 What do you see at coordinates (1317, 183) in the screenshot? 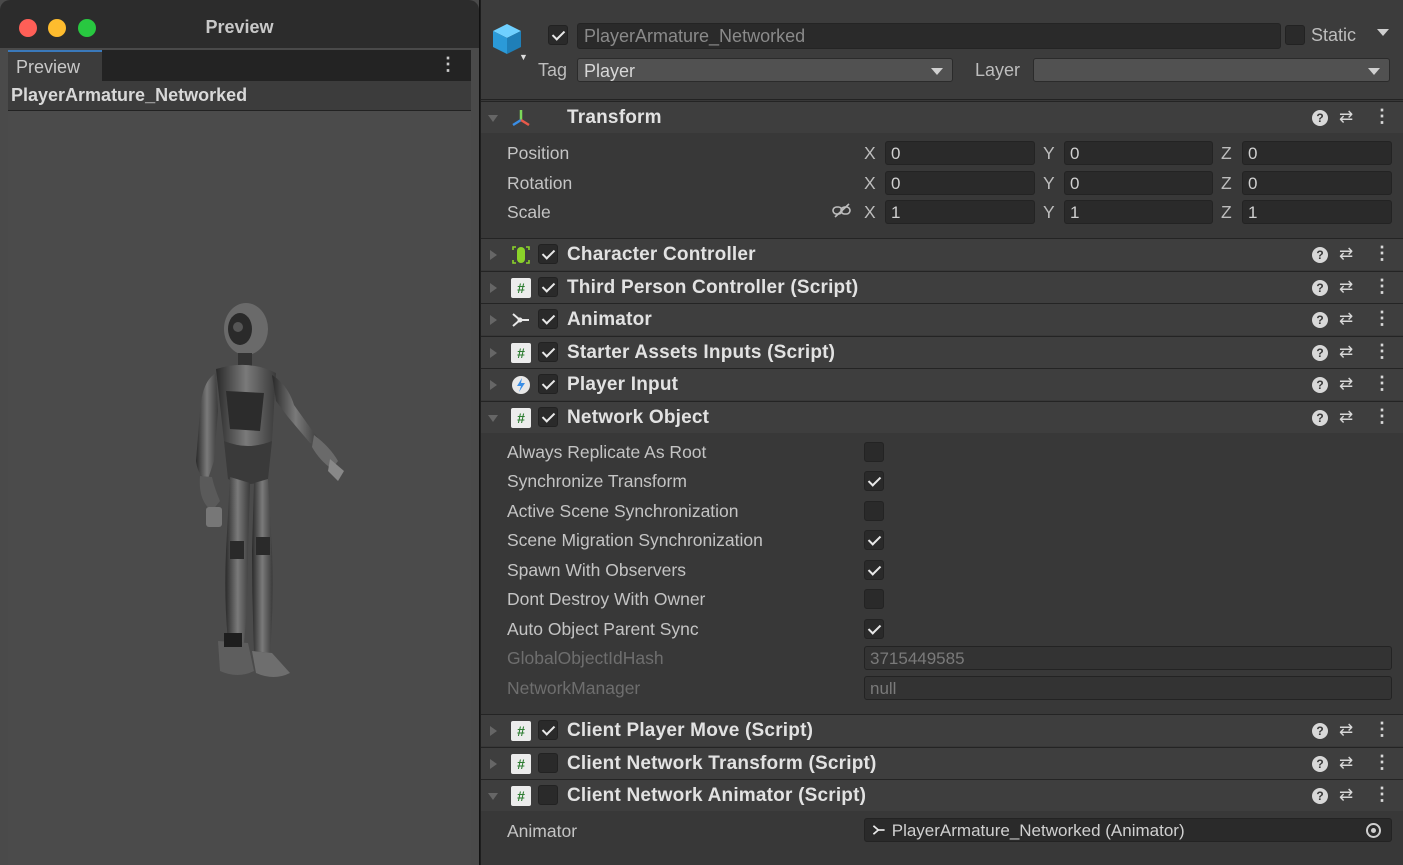
I see `rotation-z-field: 0` at bounding box center [1317, 183].